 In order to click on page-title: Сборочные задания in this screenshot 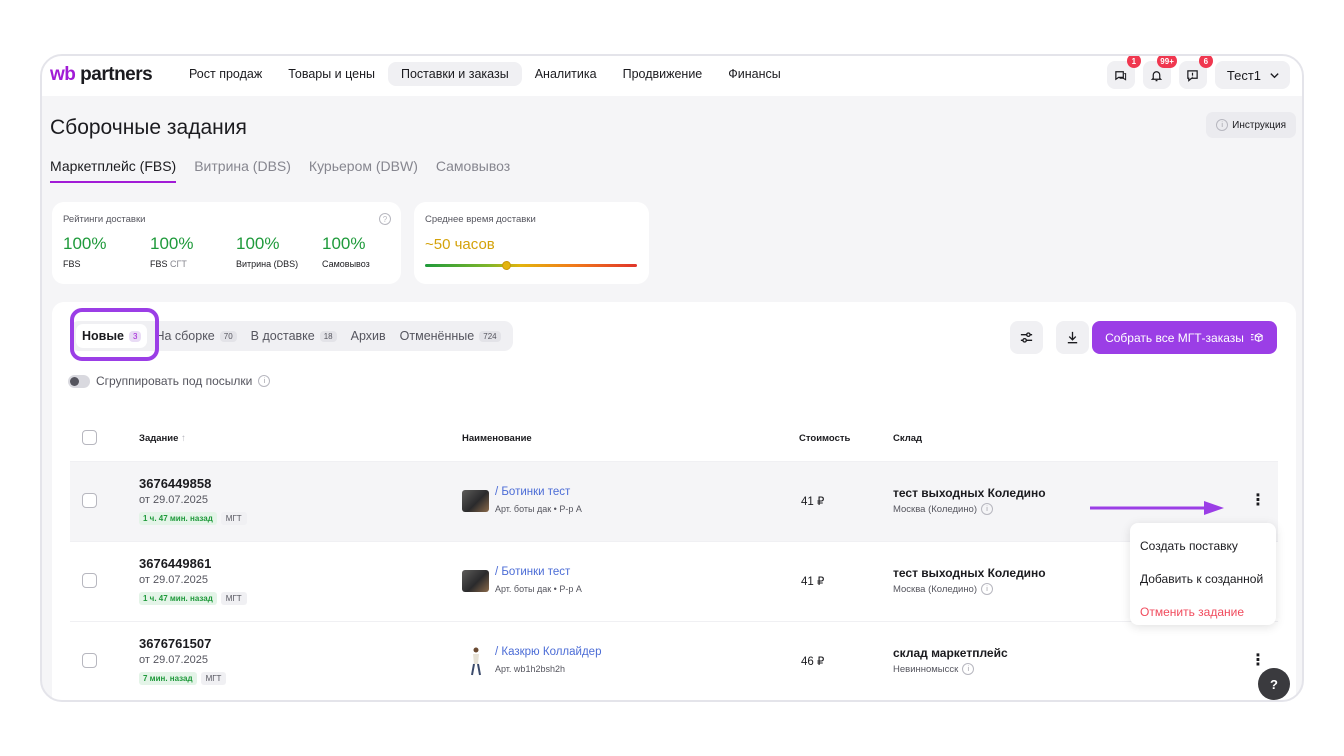, I will do `click(148, 127)`.